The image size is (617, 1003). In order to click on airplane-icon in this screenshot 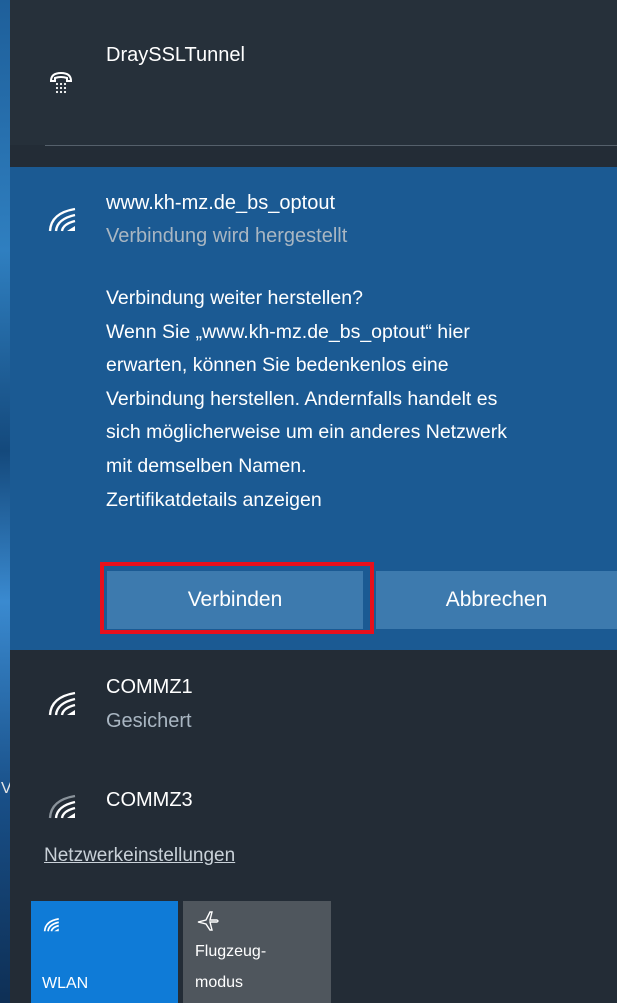, I will do `click(208, 921)`.